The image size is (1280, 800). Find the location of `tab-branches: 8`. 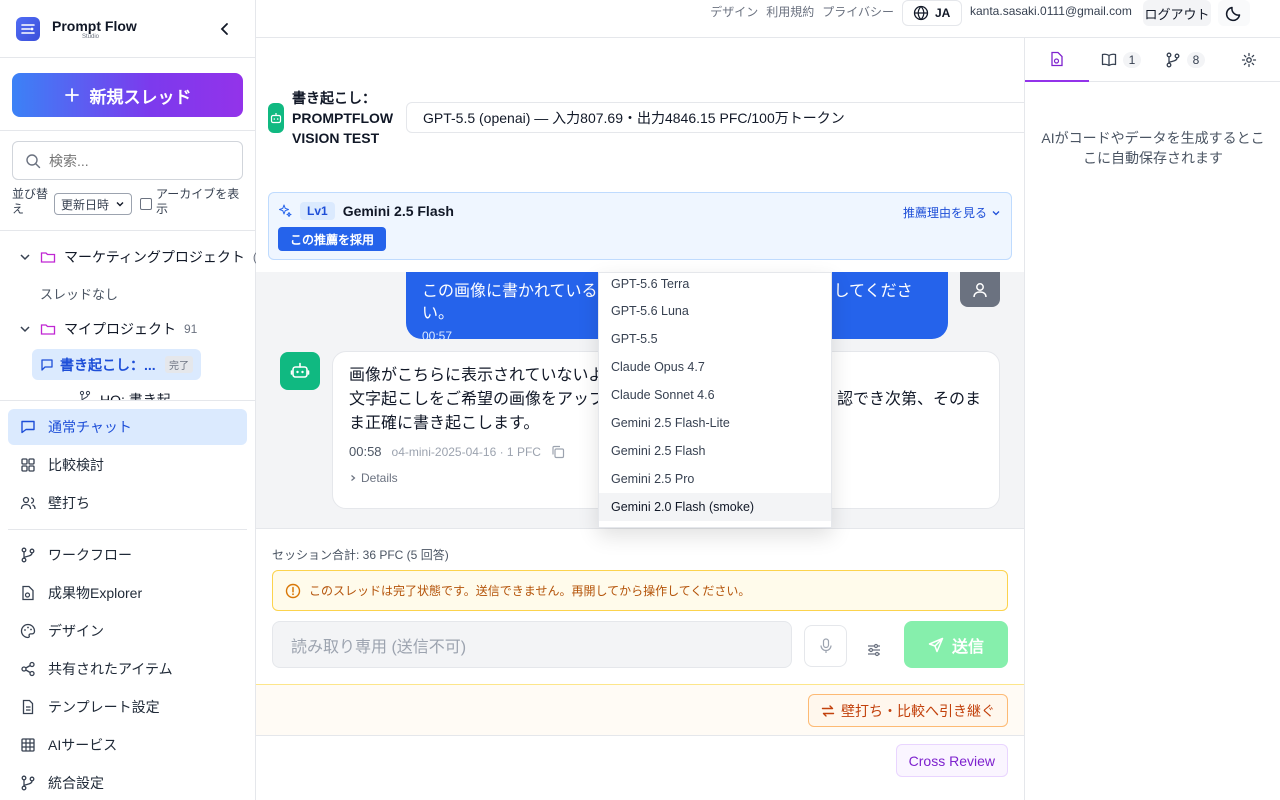

tab-branches: 8 is located at coordinates (1185, 60).